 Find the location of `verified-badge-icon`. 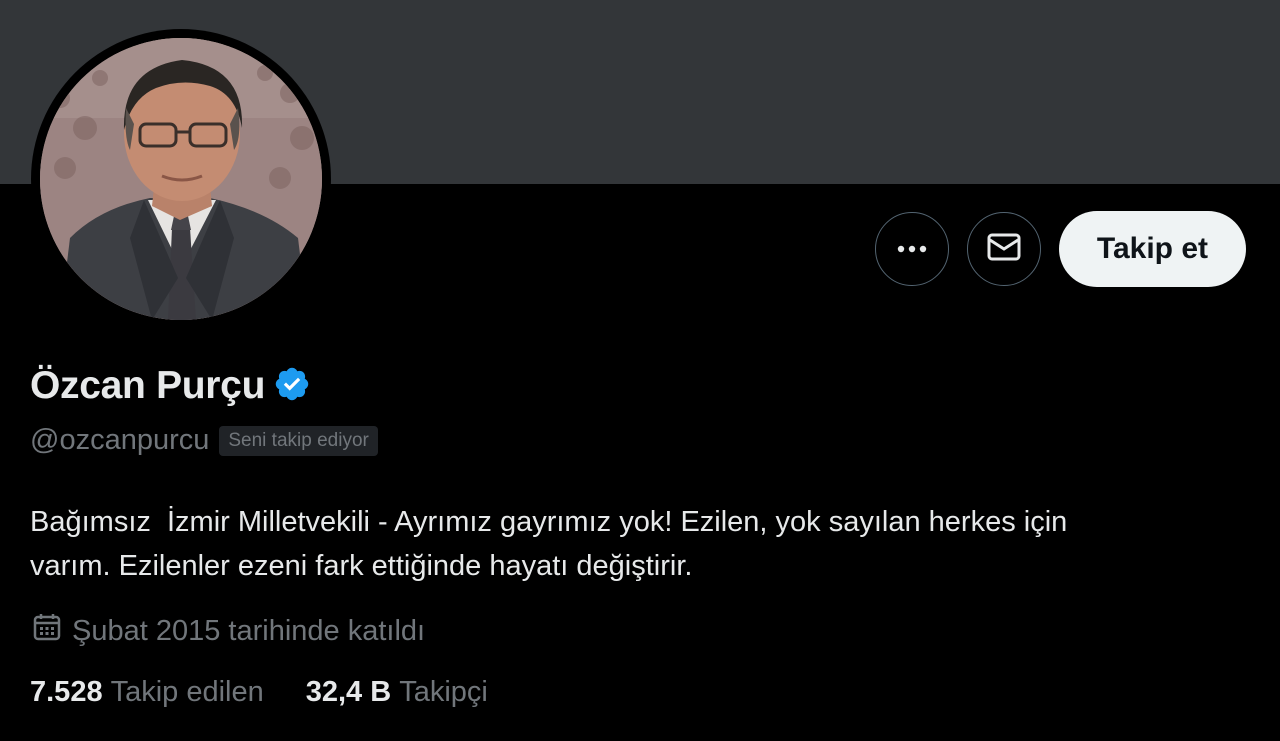

verified-badge-icon is located at coordinates (292, 386).